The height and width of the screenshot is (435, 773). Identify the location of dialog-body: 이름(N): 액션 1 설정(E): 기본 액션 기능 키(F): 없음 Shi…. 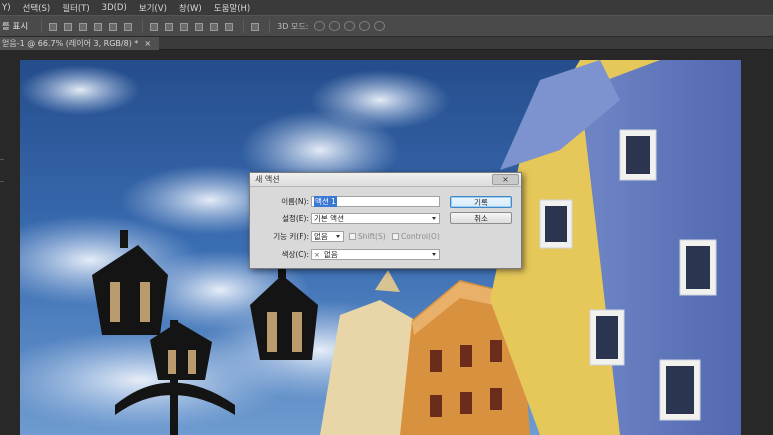
(385, 228).